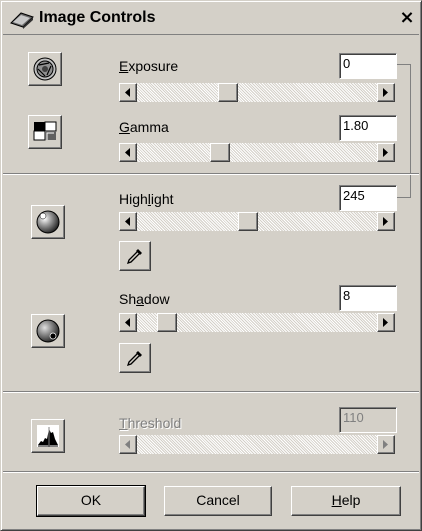 The height and width of the screenshot is (531, 422). I want to click on gamma-value-field: 1.80, so click(368, 128).